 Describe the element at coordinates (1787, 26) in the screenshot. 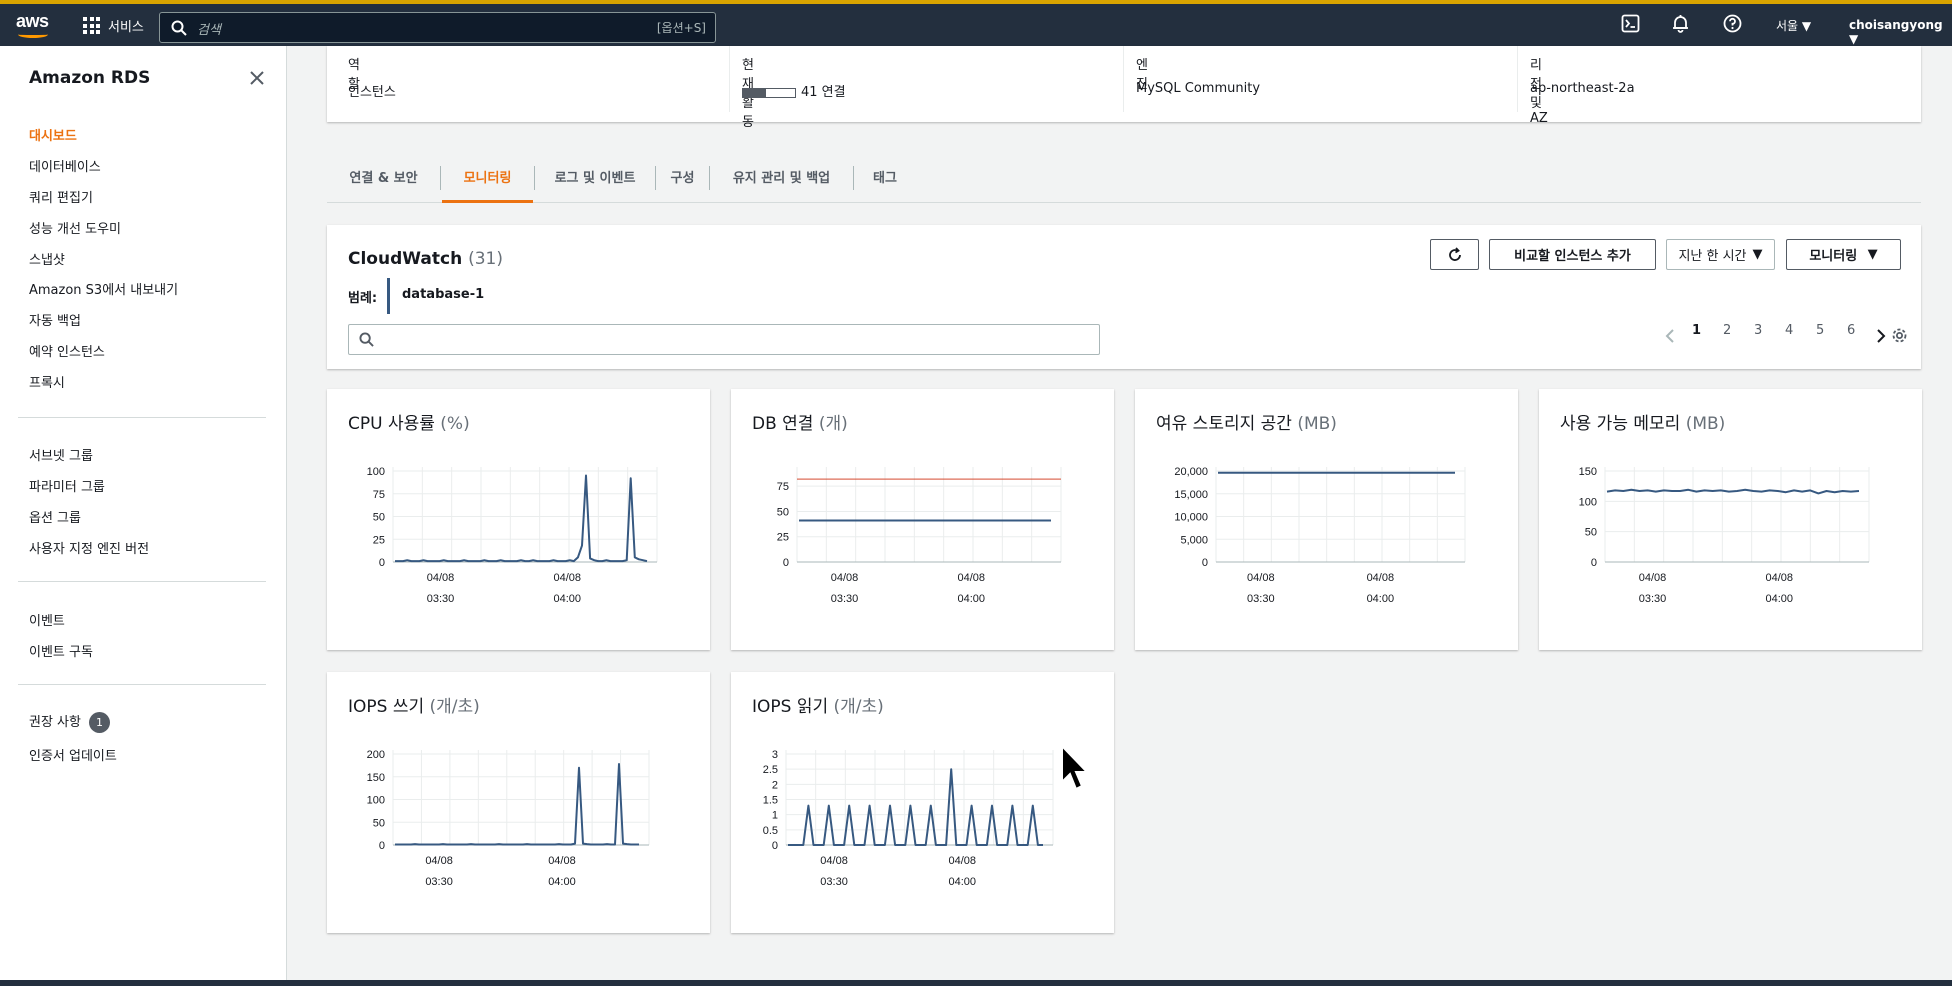

I see `region-label: 서울` at that location.